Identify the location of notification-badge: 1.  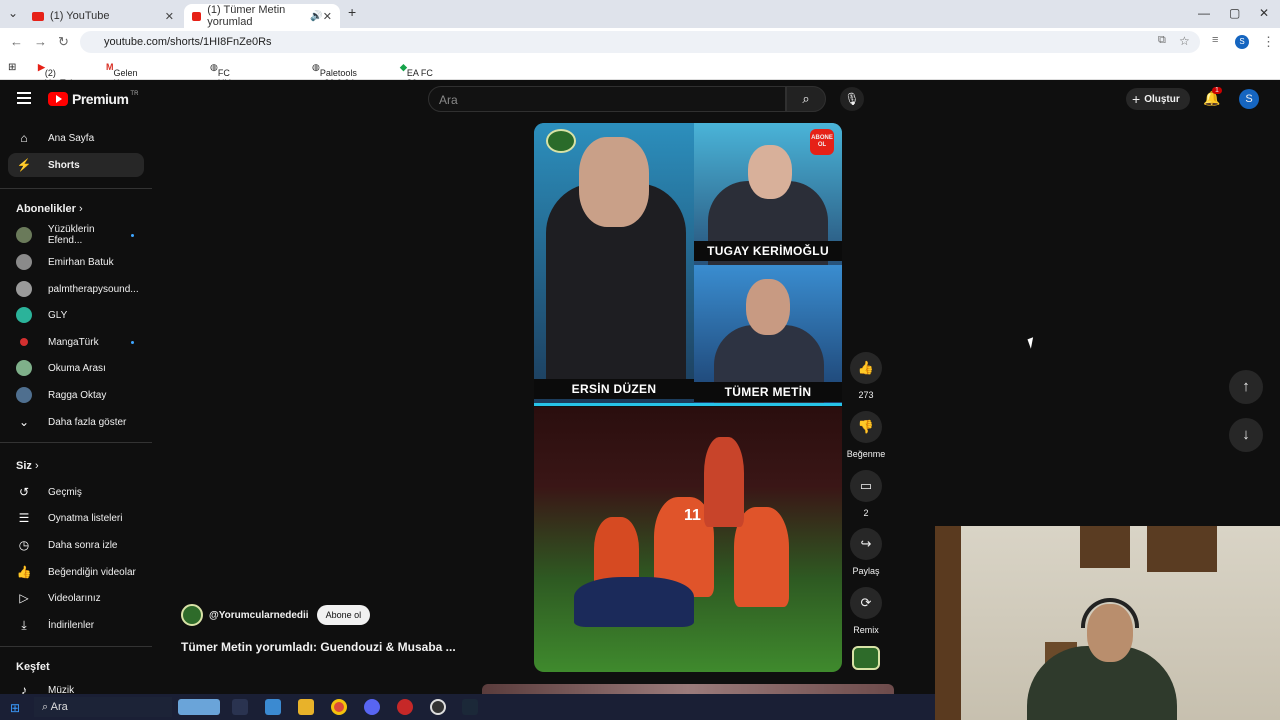
(1217, 90).